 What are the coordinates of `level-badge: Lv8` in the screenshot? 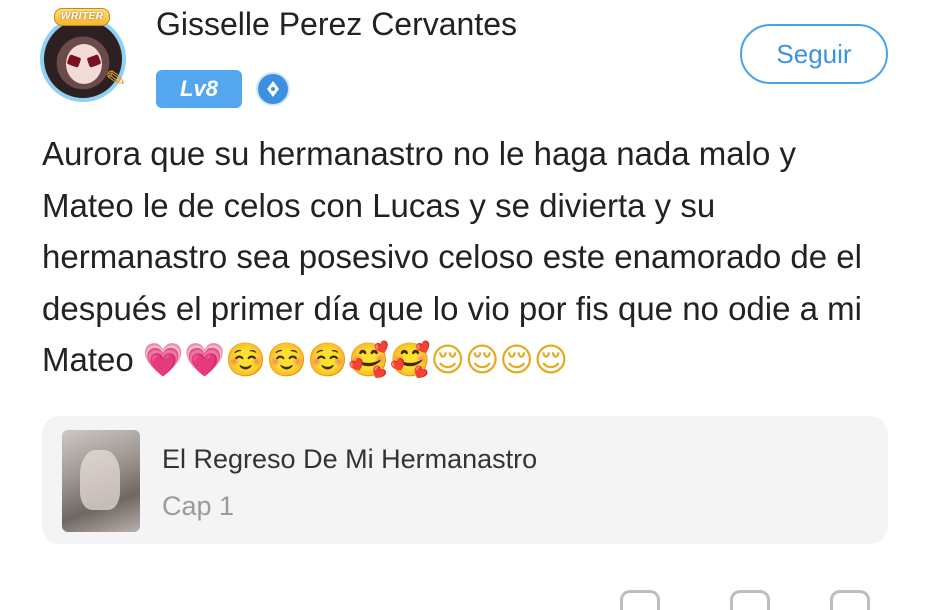 It's located at (199, 89).